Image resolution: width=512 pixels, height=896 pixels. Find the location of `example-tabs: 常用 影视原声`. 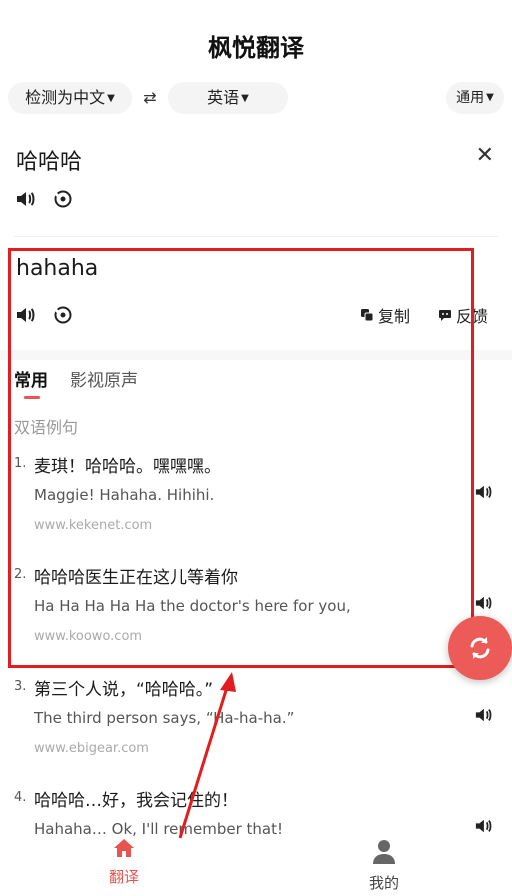

example-tabs: 常用 影视原声 is located at coordinates (76, 386).